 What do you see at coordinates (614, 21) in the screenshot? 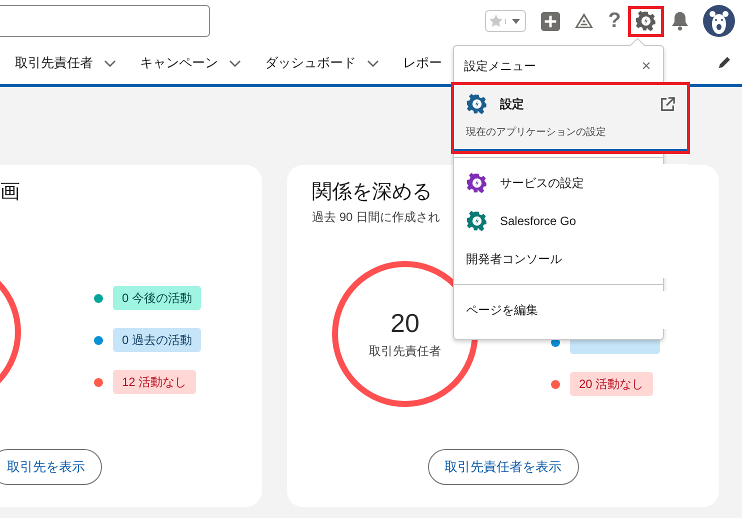
I see `help-button: ?` at bounding box center [614, 21].